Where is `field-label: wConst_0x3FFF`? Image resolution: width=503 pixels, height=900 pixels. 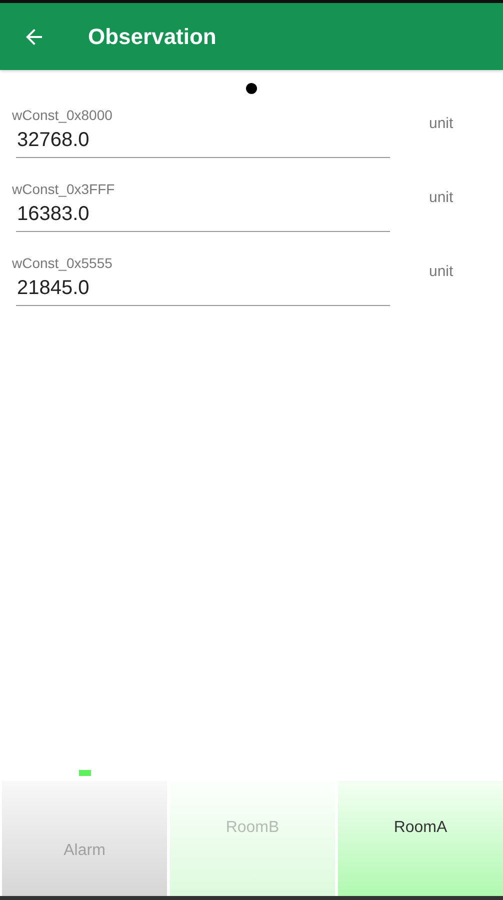 field-label: wConst_0x3FFF is located at coordinates (63, 189).